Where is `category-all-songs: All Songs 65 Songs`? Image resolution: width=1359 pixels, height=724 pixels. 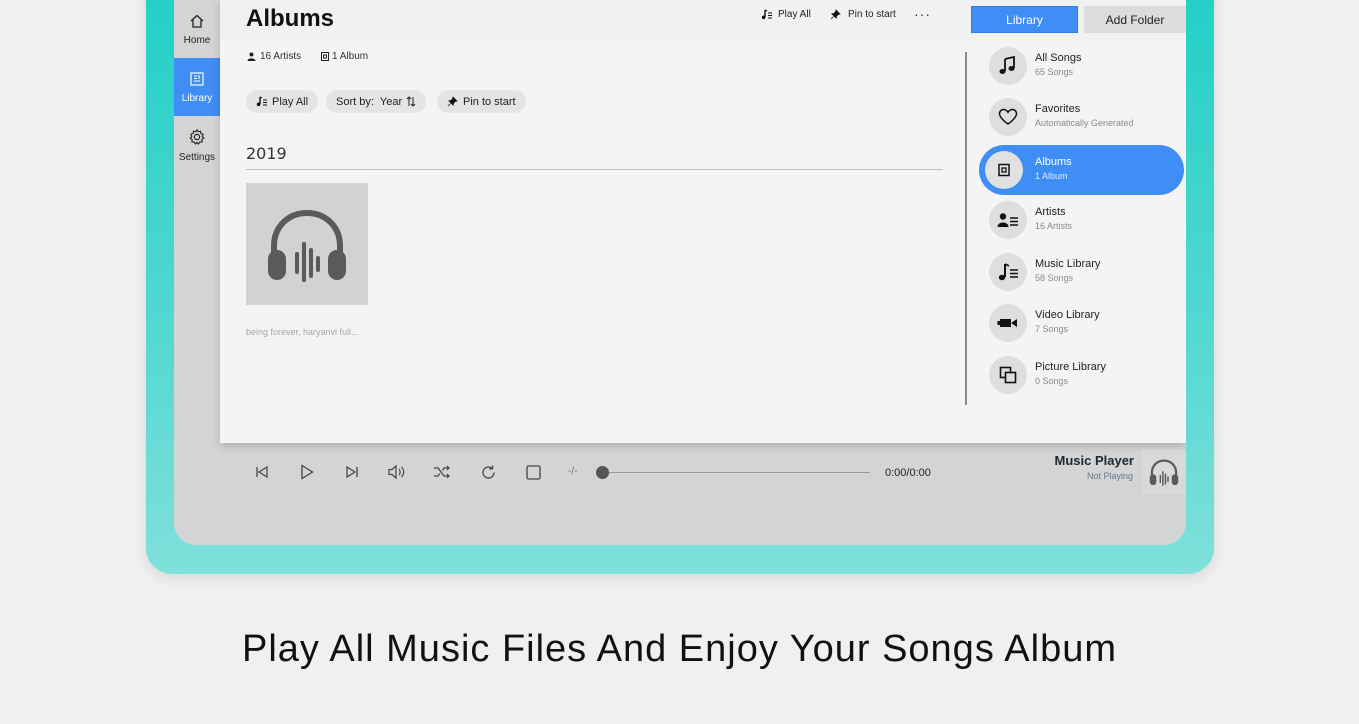 category-all-songs: All Songs 65 Songs is located at coordinates (1083, 66).